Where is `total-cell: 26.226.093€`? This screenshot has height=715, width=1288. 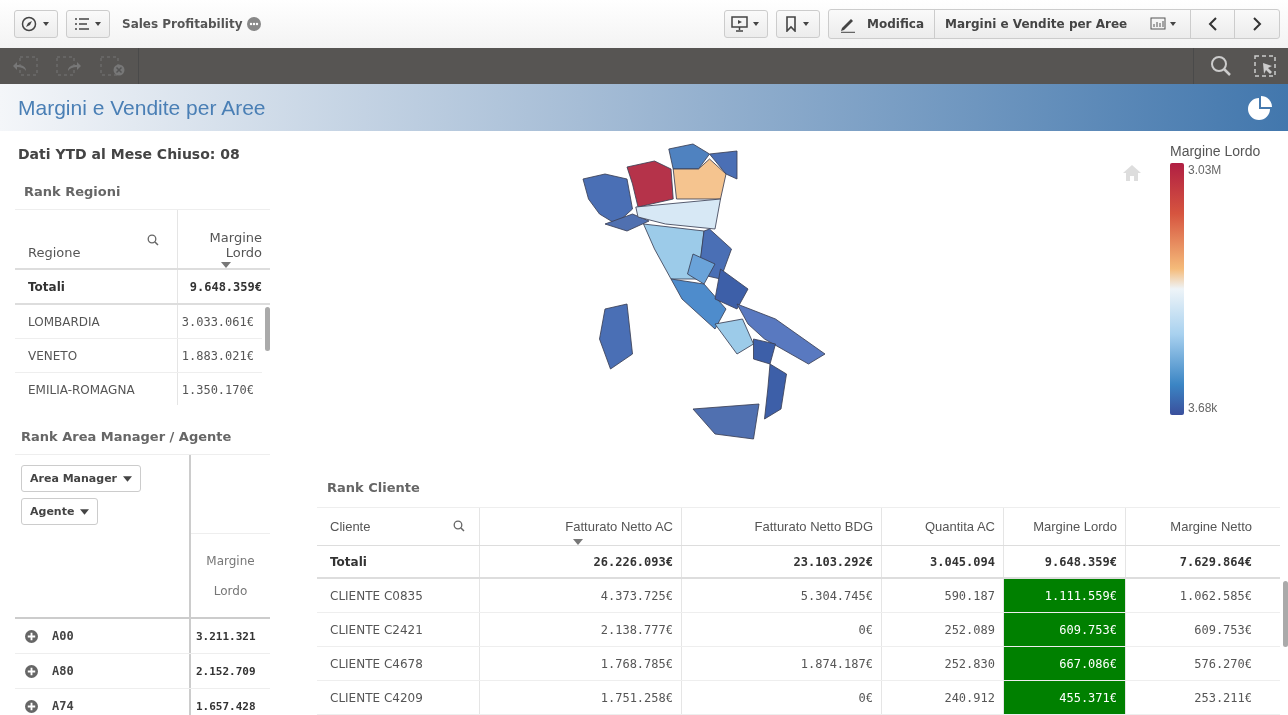 total-cell: 26.226.093€ is located at coordinates (581, 561).